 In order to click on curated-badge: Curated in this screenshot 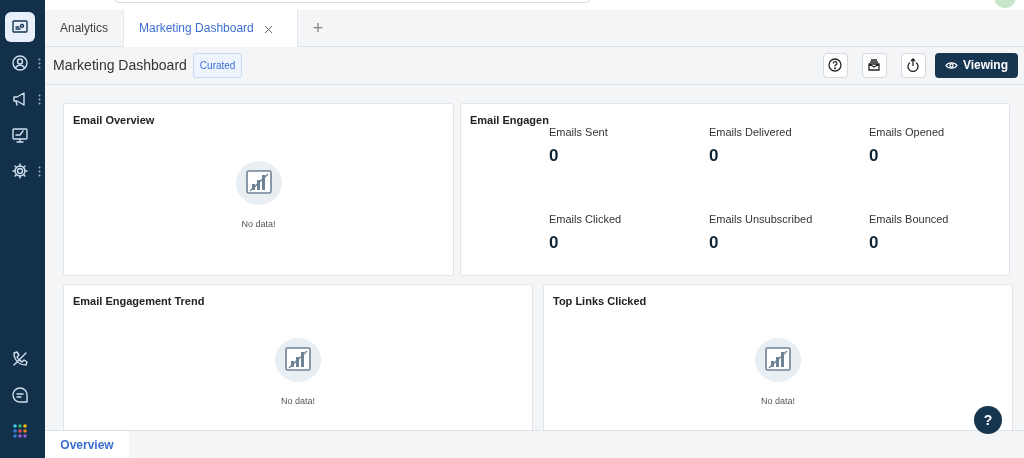, I will do `click(217, 65)`.